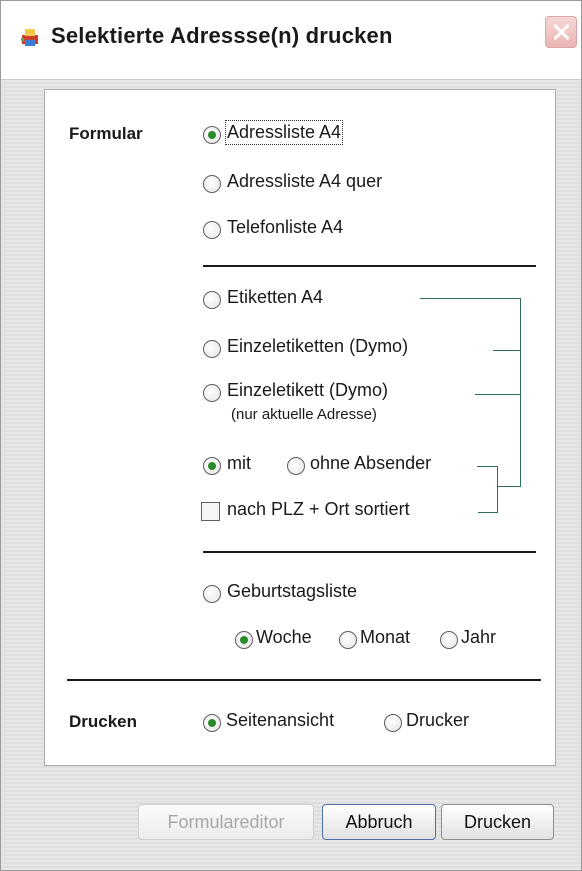 The height and width of the screenshot is (871, 582). I want to click on radio-jahr-label: Jahr, so click(478, 637).